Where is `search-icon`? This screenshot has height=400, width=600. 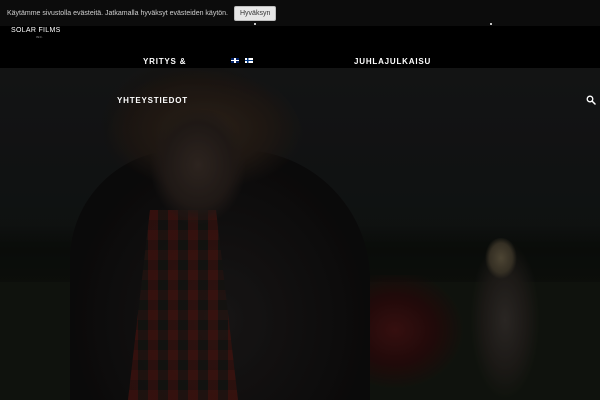
search-icon is located at coordinates (591, 100).